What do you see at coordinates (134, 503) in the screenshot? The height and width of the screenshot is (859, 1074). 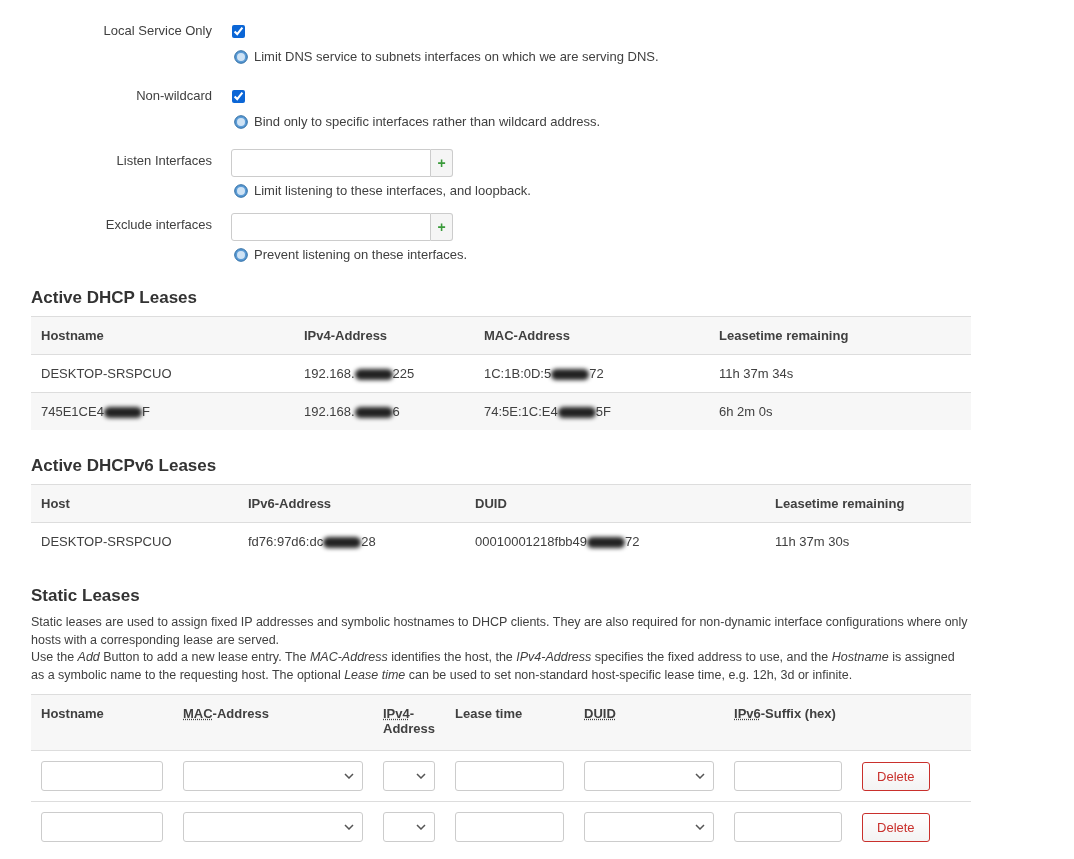 I see `column-header: Host` at bounding box center [134, 503].